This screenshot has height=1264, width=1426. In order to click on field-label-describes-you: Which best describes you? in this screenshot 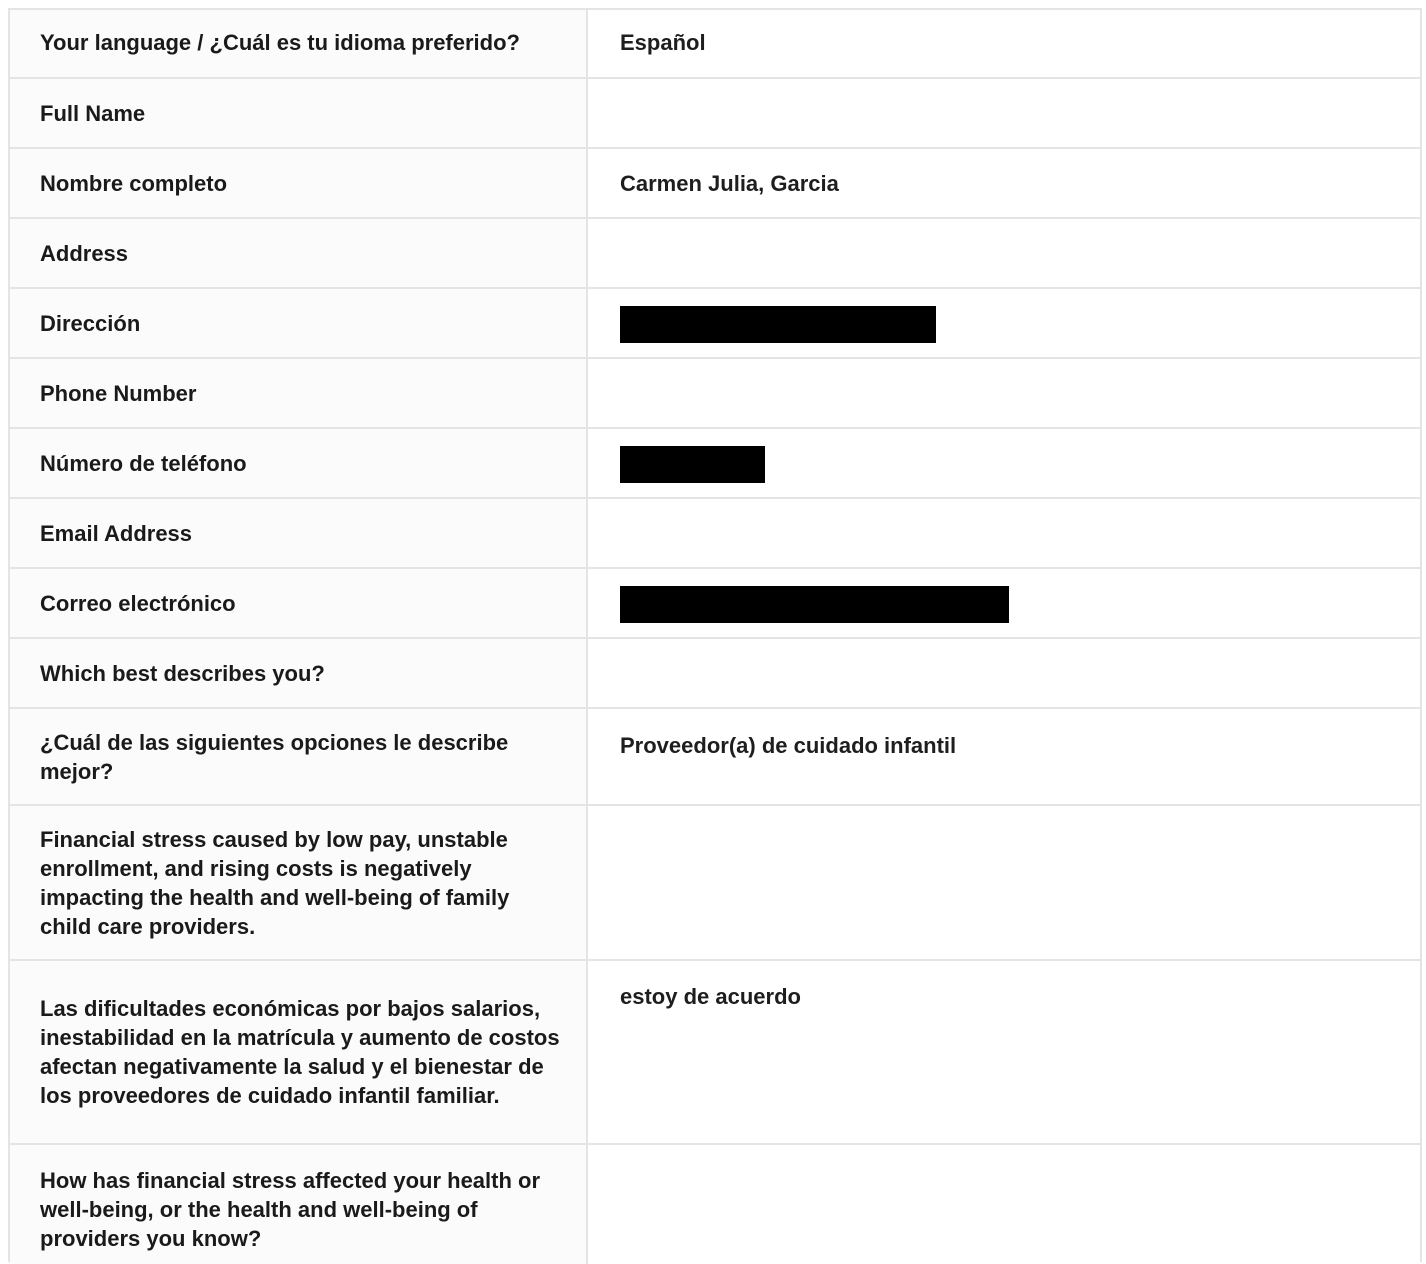, I will do `click(298, 673)`.